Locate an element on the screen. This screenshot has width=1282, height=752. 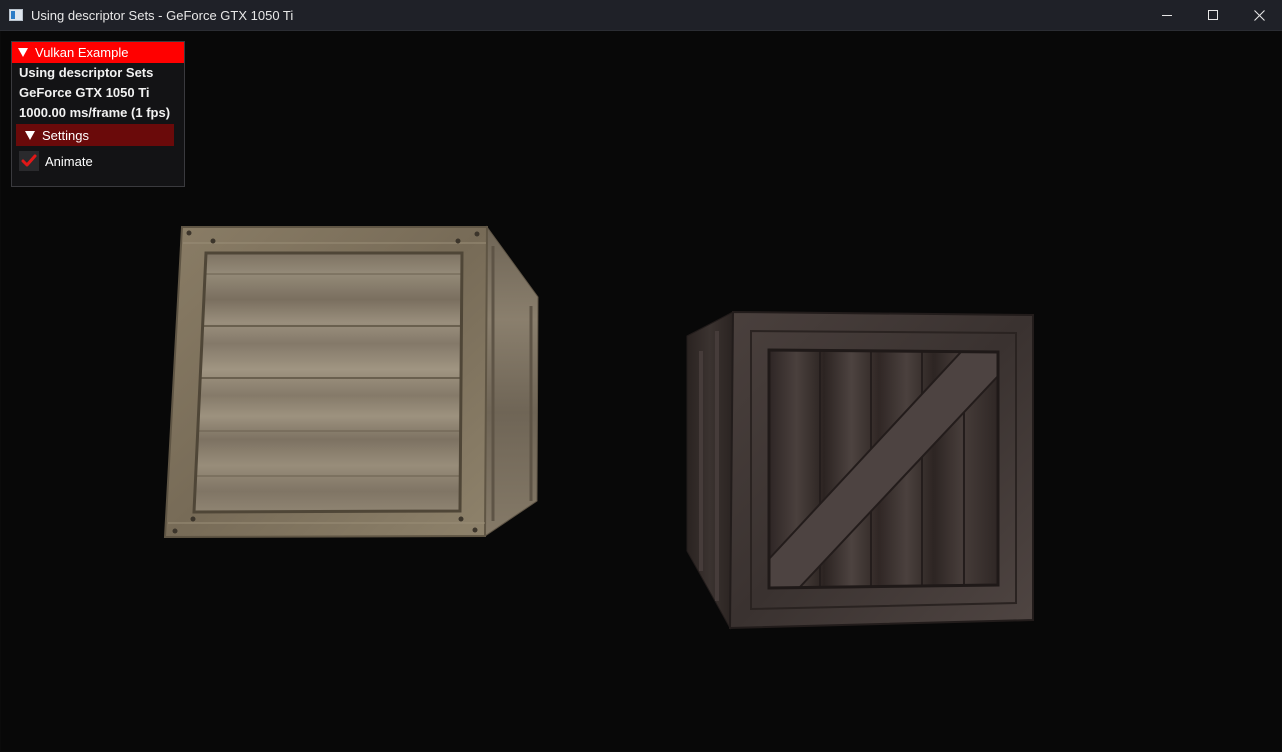
minimize-button is located at coordinates (1167, 15).